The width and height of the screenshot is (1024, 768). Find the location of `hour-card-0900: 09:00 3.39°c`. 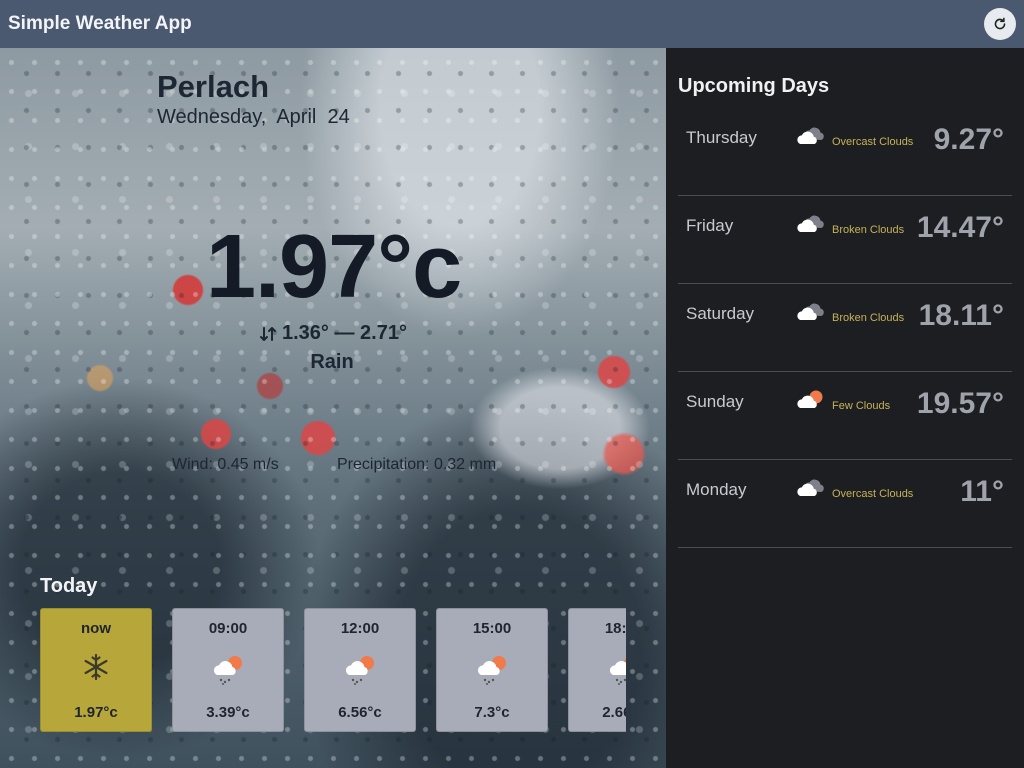

hour-card-0900: 09:00 3.39°c is located at coordinates (228, 670).